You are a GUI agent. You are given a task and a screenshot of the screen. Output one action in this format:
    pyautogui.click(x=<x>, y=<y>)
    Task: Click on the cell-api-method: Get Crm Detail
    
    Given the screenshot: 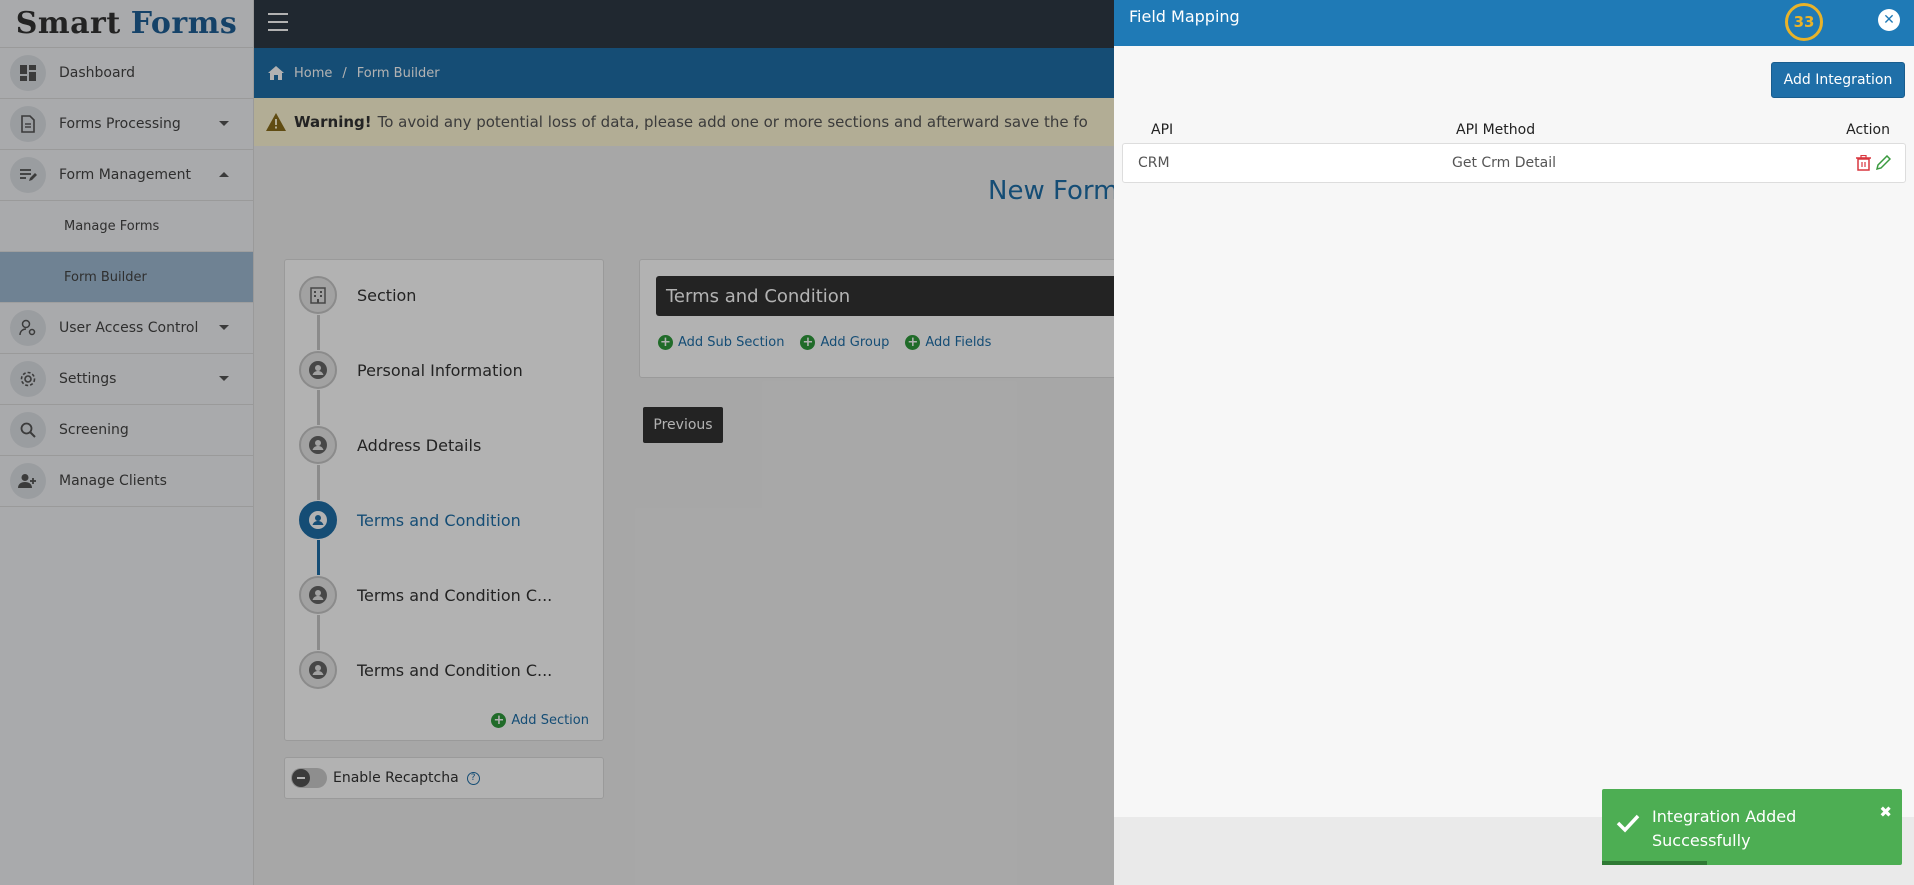 What is the action you would take?
    pyautogui.click(x=1504, y=163)
    